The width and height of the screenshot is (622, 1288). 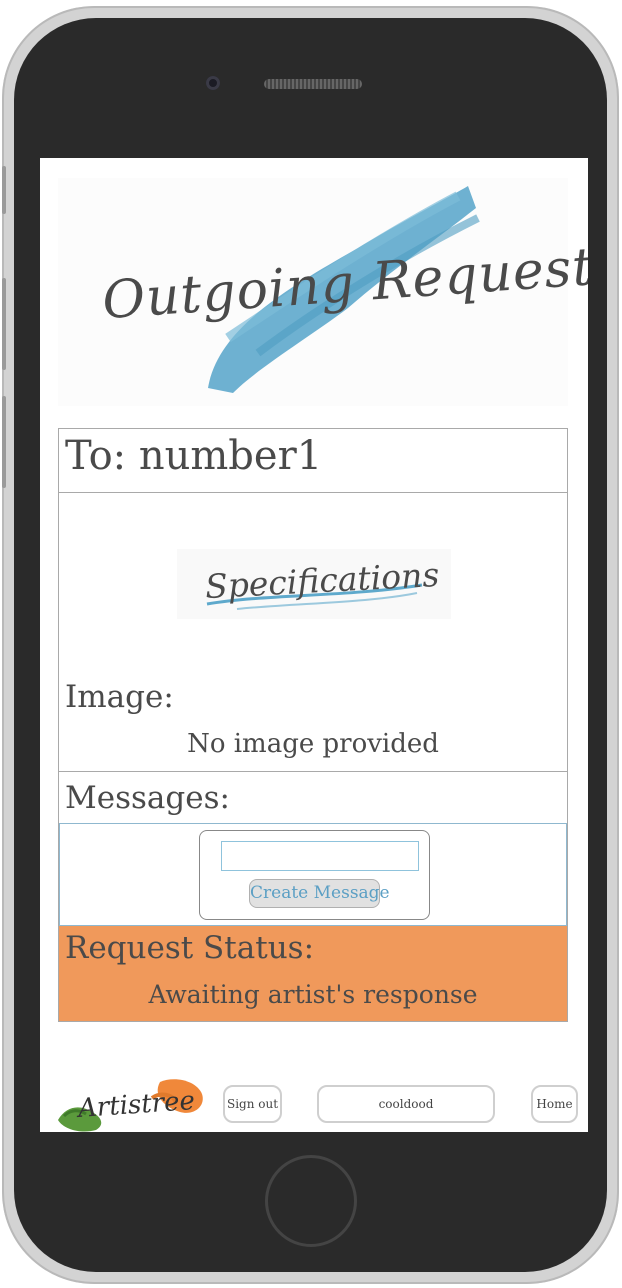 What do you see at coordinates (194, 456) in the screenshot?
I see `recipient-label: To: number1` at bounding box center [194, 456].